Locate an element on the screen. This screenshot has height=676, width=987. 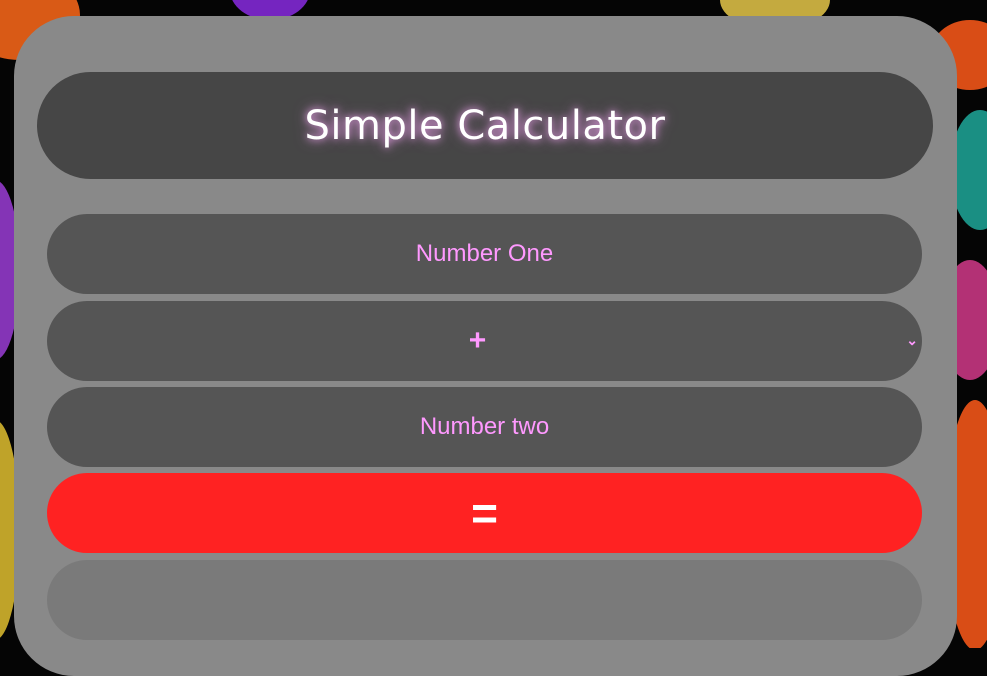
number-one-input is located at coordinates (484, 254).